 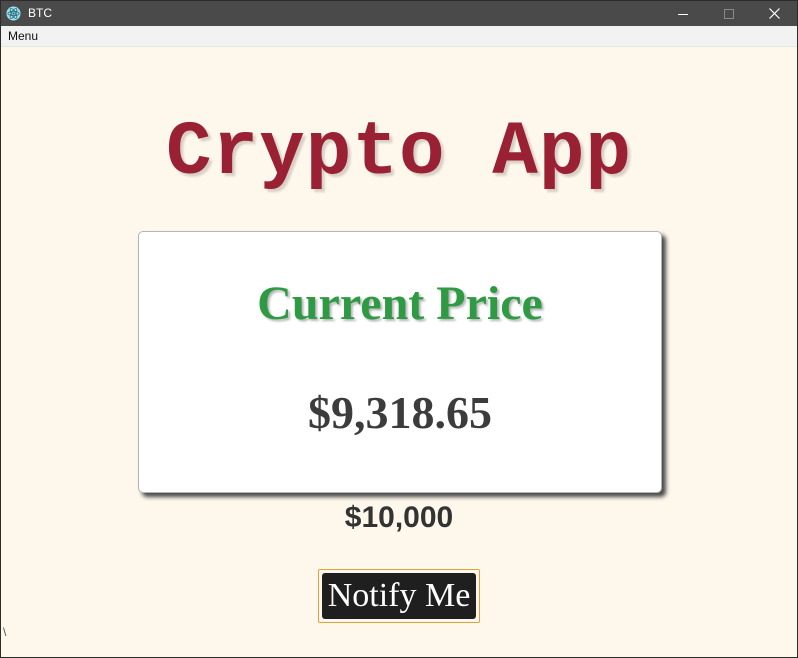 I want to click on close-button, so click(x=774, y=13).